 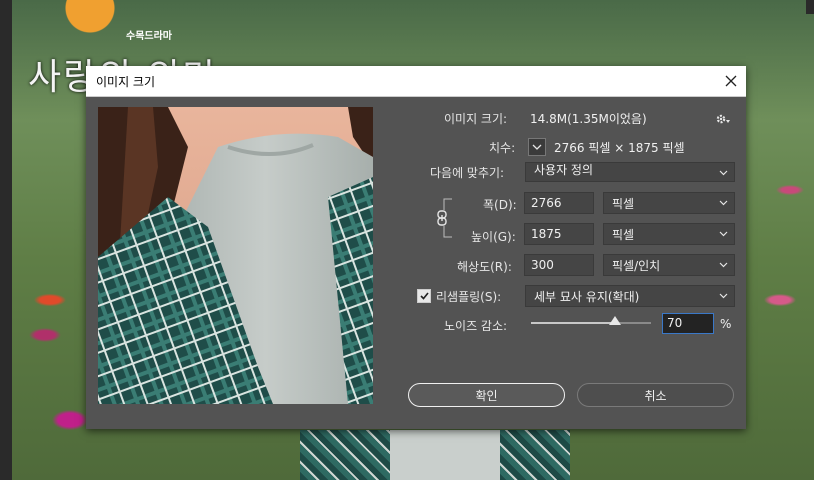 I want to click on fit-to-select: 사용자 정의, so click(x=630, y=172).